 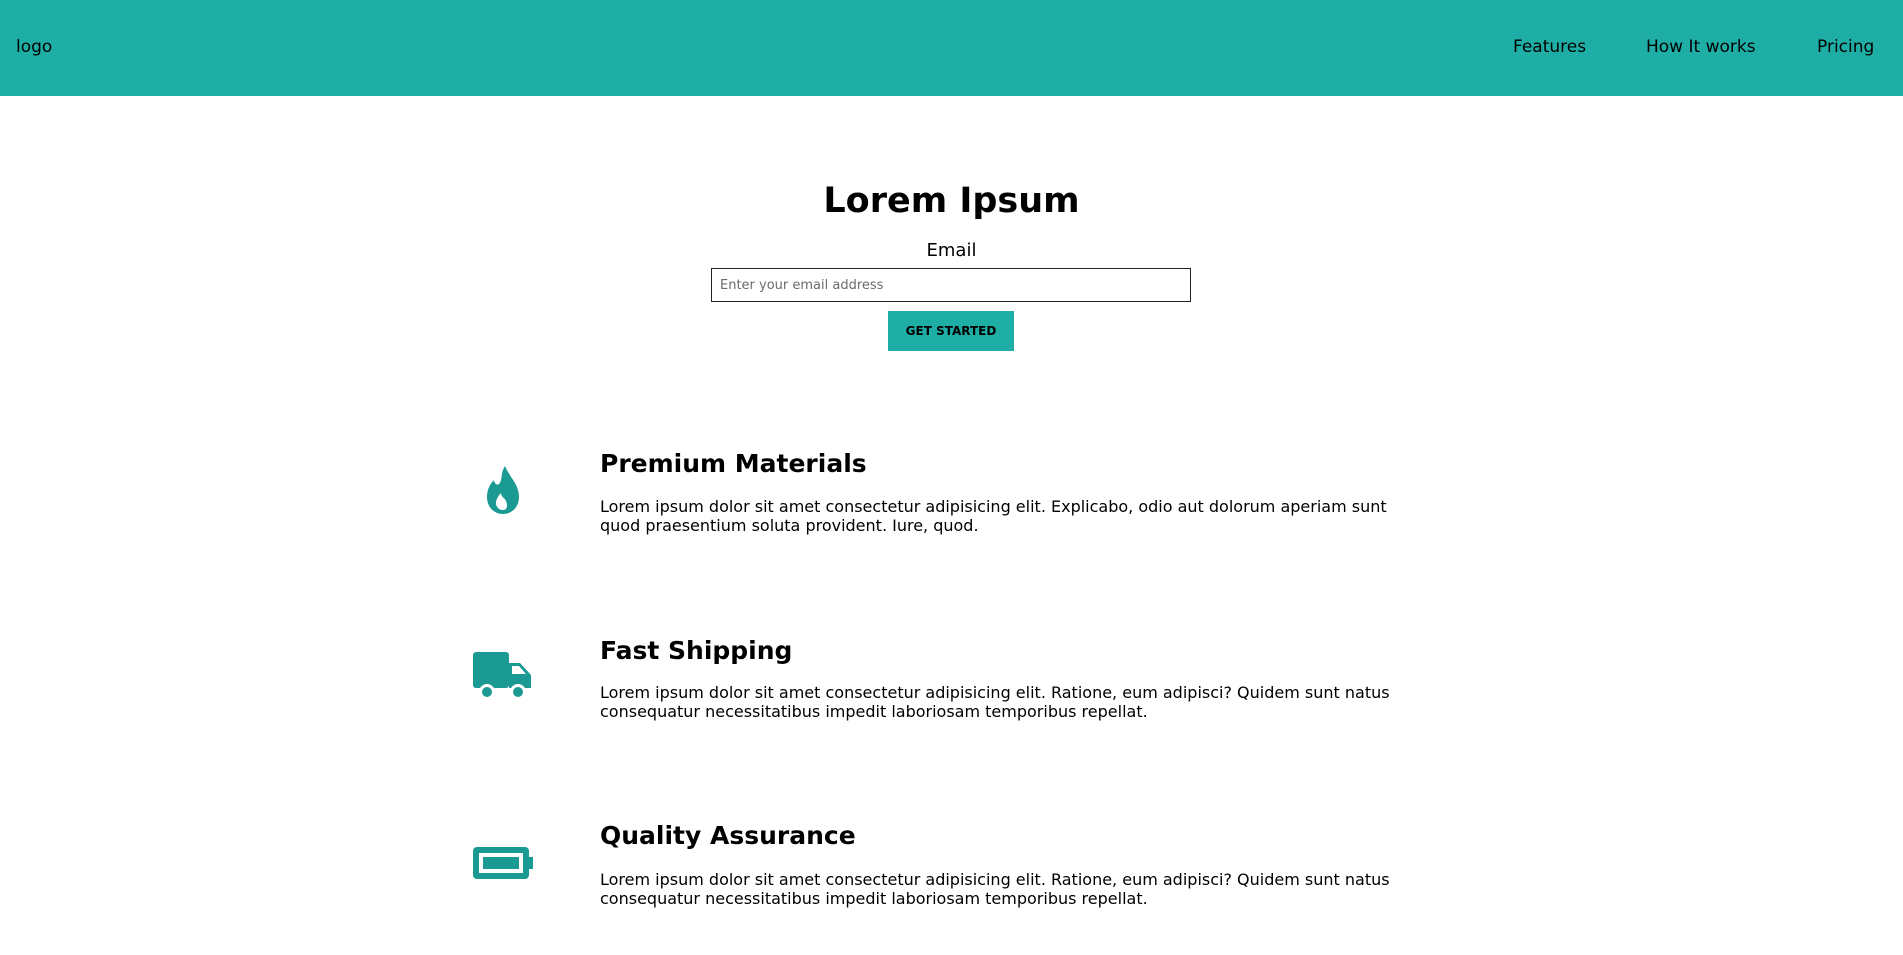 What do you see at coordinates (696, 650) in the screenshot?
I see `feature-title: Fast Shipping` at bounding box center [696, 650].